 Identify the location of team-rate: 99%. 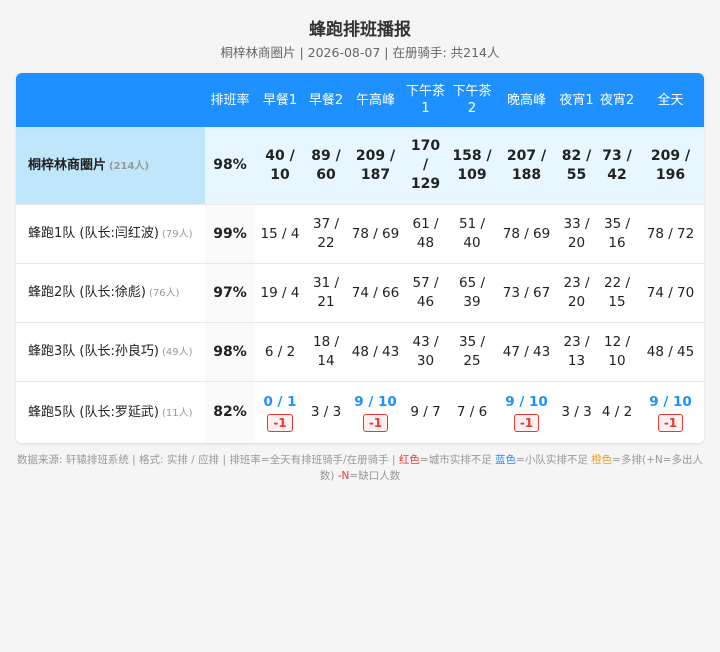
(230, 234).